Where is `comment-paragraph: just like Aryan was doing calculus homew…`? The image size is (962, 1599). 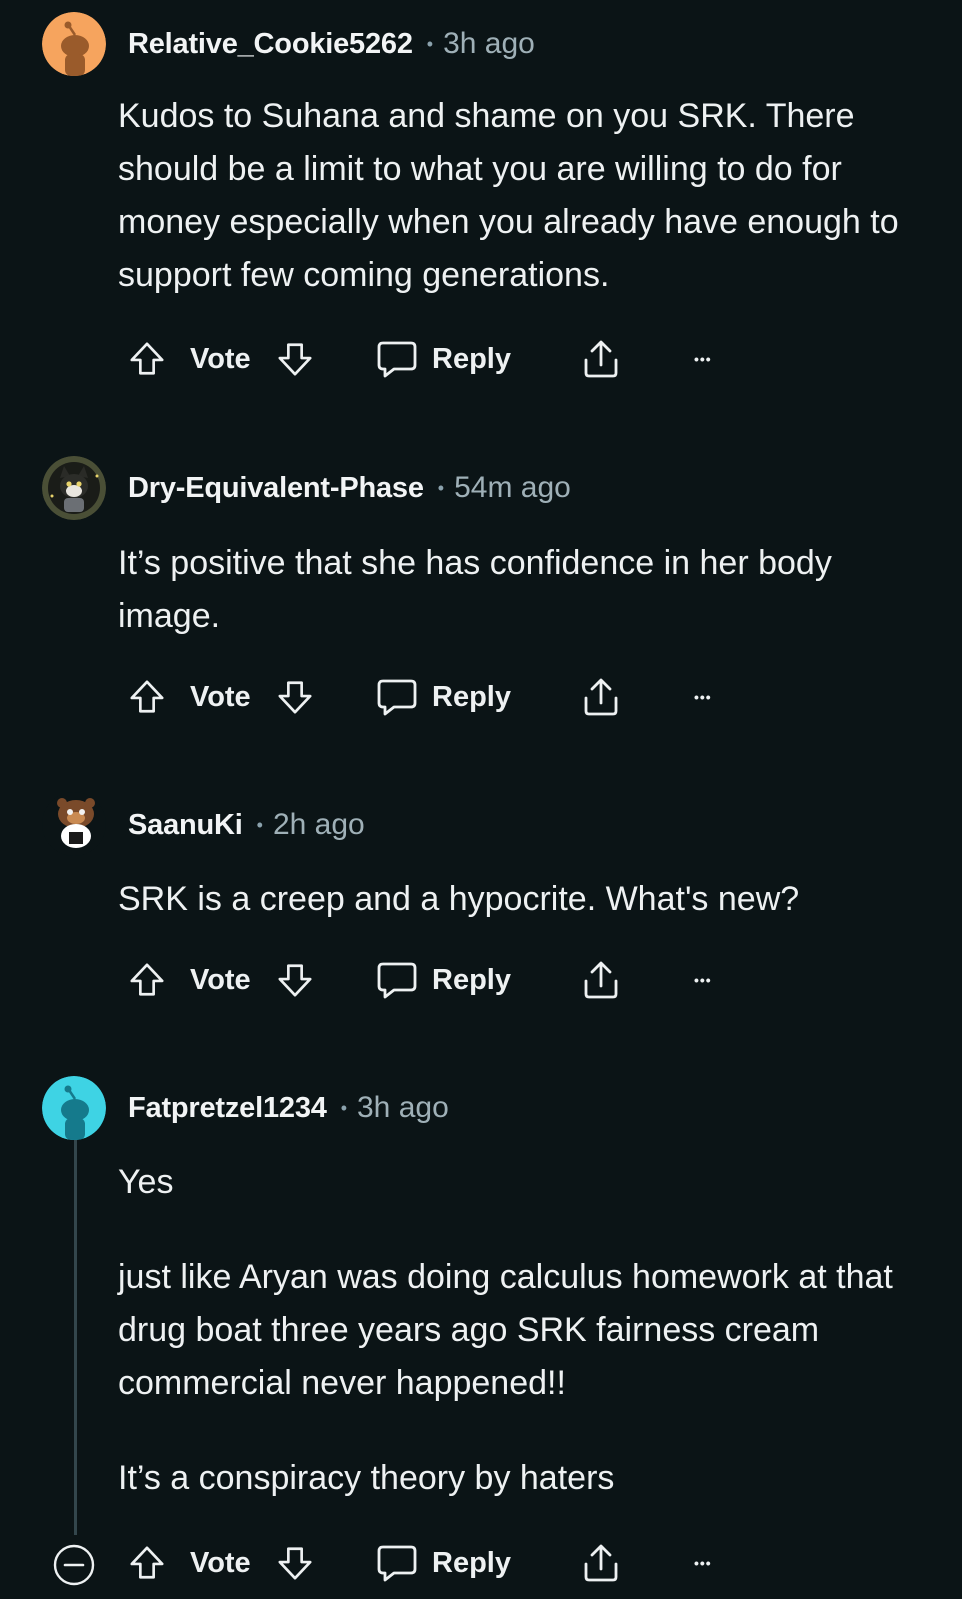
comment-paragraph: just like Aryan was doing calculus homew… is located at coordinates (505, 1330).